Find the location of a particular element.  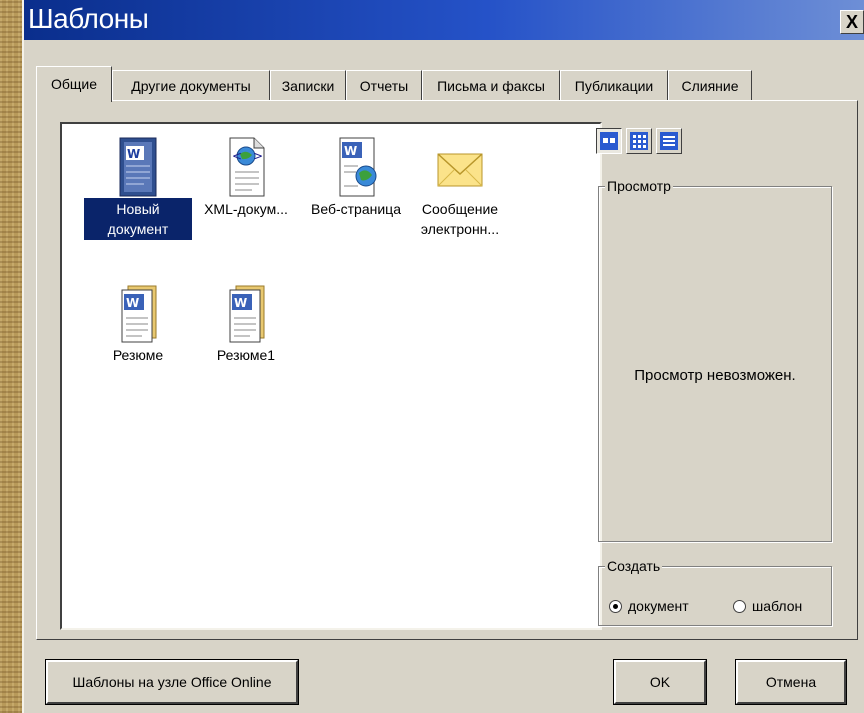

tab-general: Общие is located at coordinates (74, 84).